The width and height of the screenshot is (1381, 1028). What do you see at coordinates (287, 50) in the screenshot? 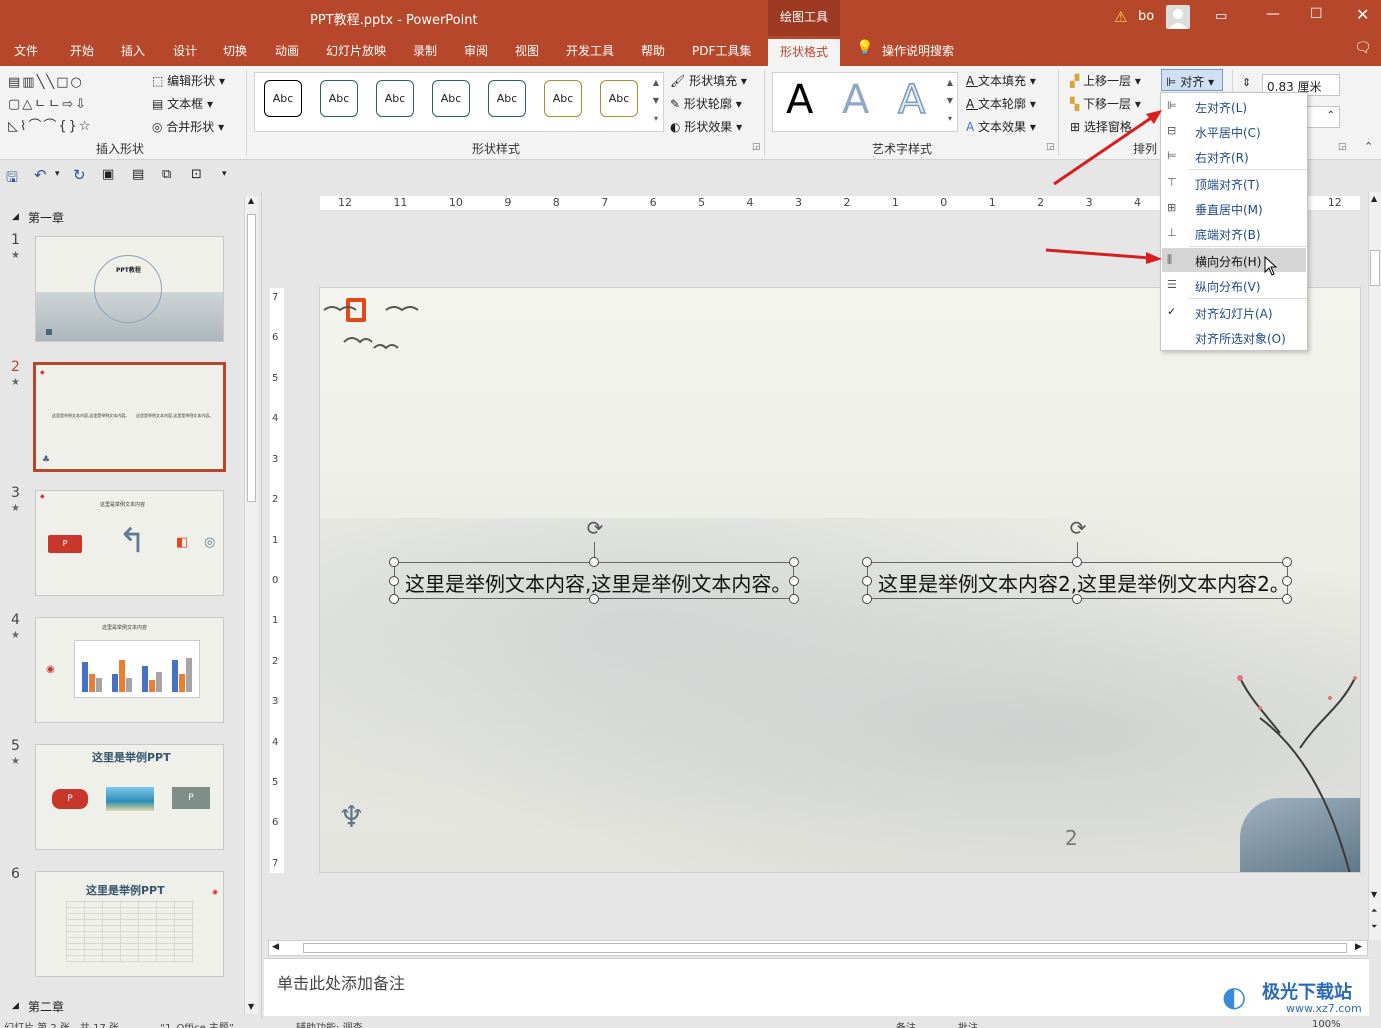
I see `tab-animations: 动画` at bounding box center [287, 50].